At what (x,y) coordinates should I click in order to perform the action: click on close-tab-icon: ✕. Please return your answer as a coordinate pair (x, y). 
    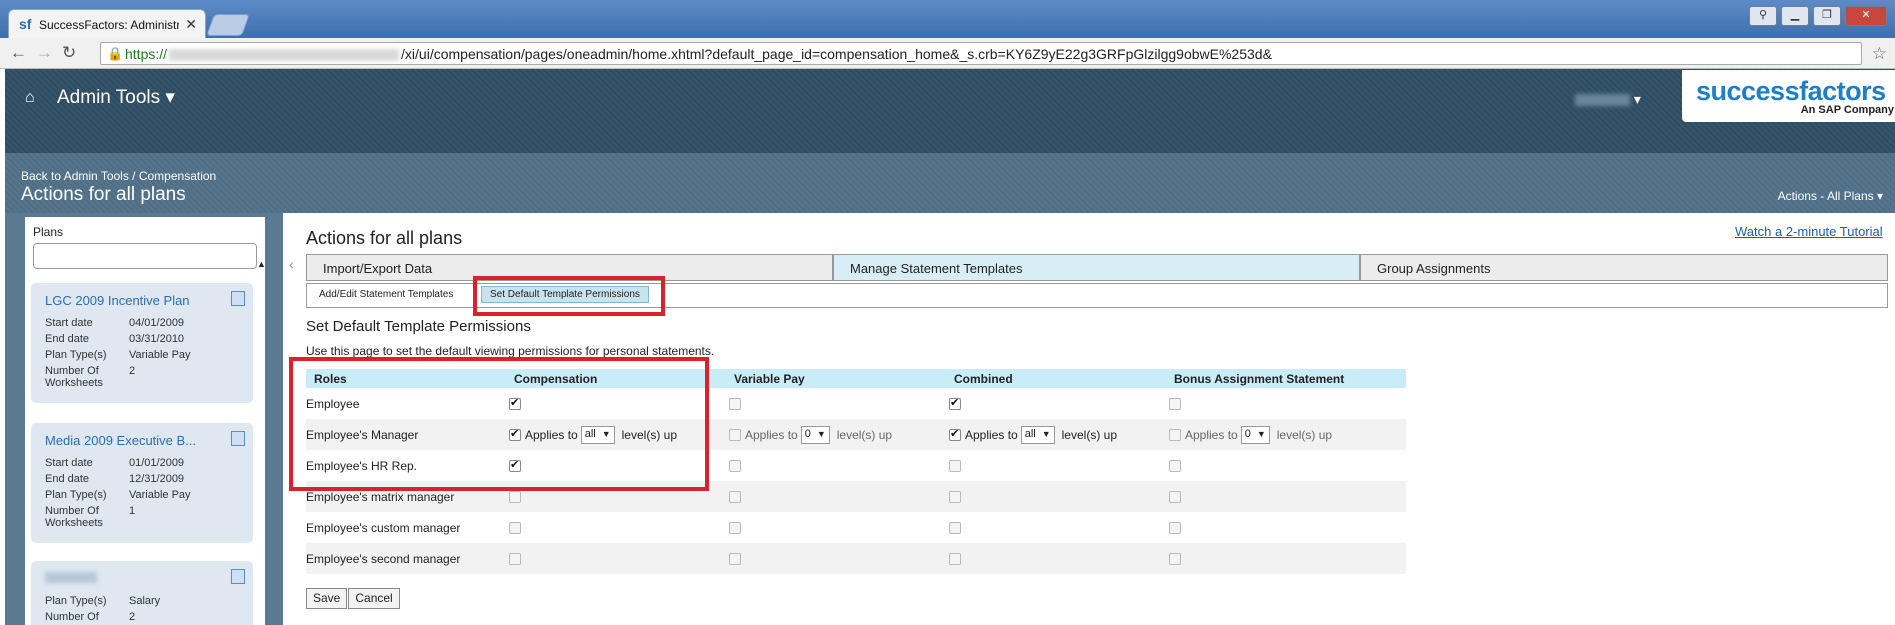
    Looking at the image, I should click on (191, 24).